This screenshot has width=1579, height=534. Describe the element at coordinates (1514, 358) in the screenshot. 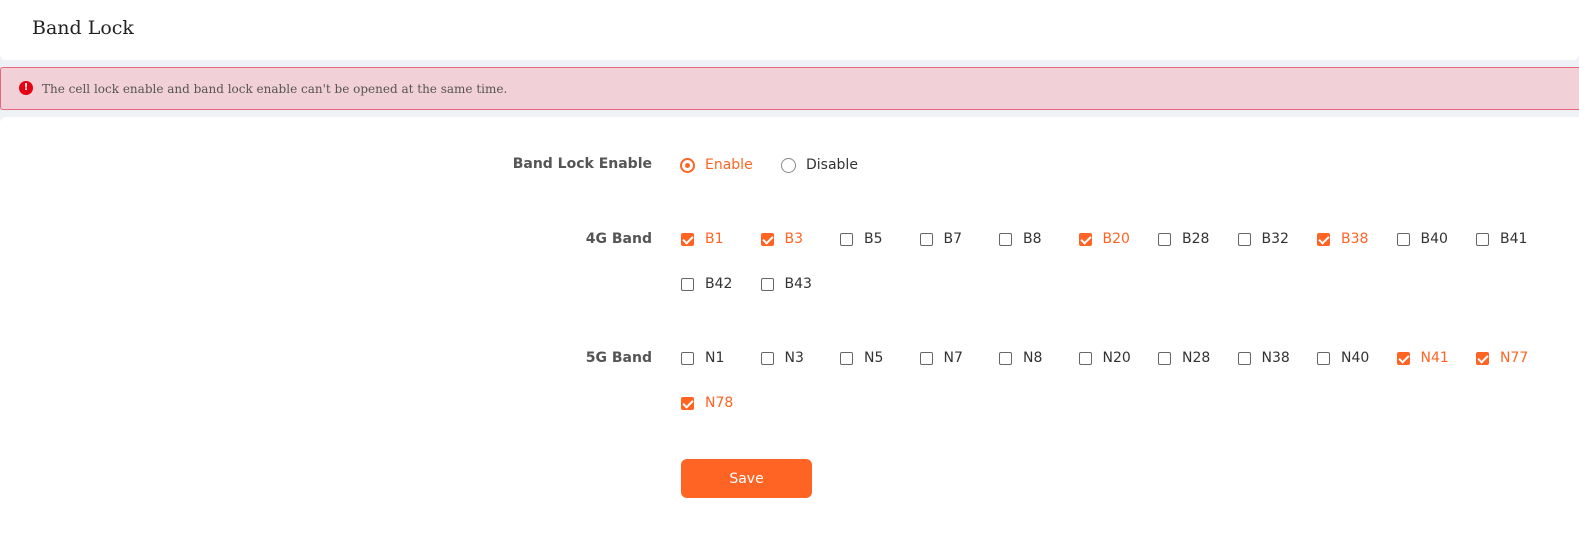

I see `band-5g-checkbox-label: N77` at that location.